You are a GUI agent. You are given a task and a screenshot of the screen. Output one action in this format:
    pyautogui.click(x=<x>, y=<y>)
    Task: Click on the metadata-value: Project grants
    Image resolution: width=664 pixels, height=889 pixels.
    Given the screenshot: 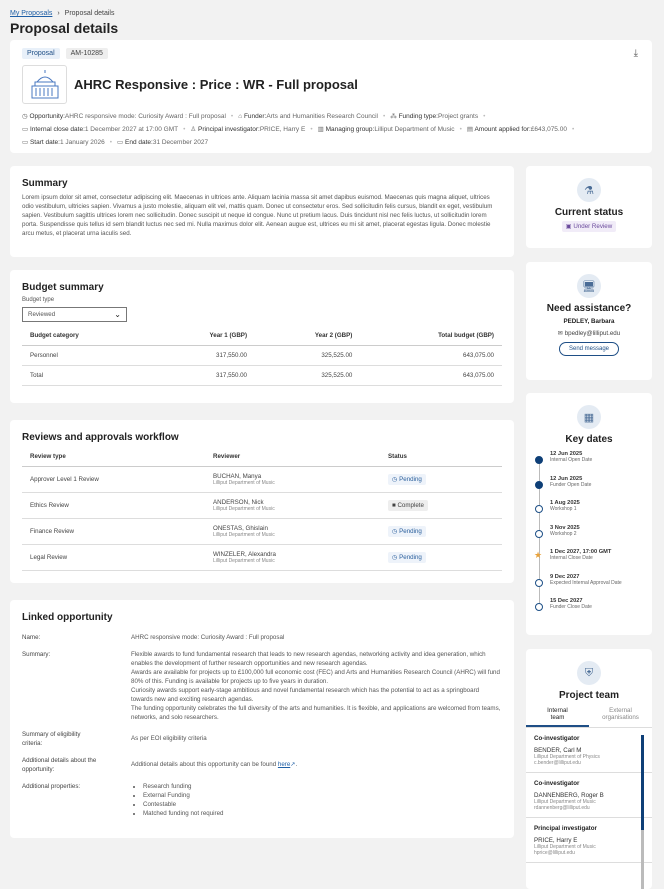 What is the action you would take?
    pyautogui.click(x=458, y=116)
    